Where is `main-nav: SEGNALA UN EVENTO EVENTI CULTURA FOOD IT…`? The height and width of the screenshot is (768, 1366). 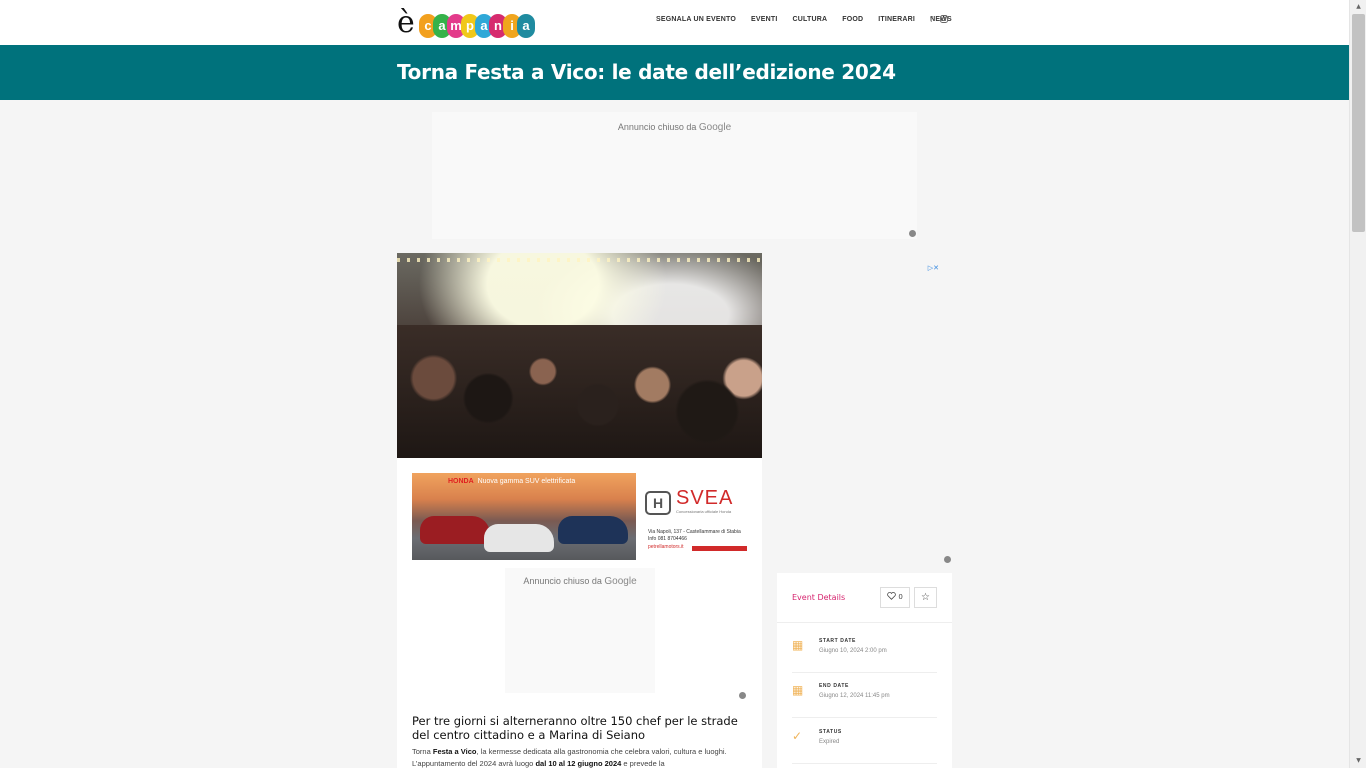 main-nav: SEGNALA UN EVENTO EVENTI CULTURA FOOD IT… is located at coordinates (804, 19).